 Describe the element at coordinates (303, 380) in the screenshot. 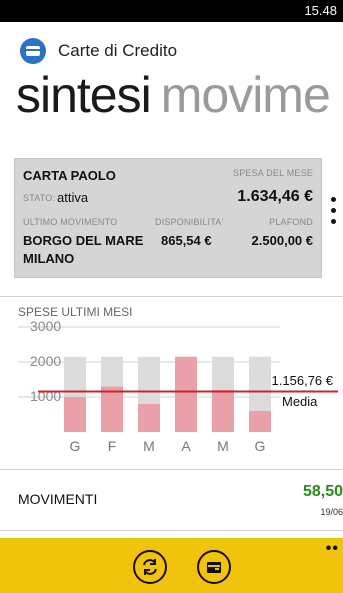

I see `media-value: 1.156,76 €` at that location.